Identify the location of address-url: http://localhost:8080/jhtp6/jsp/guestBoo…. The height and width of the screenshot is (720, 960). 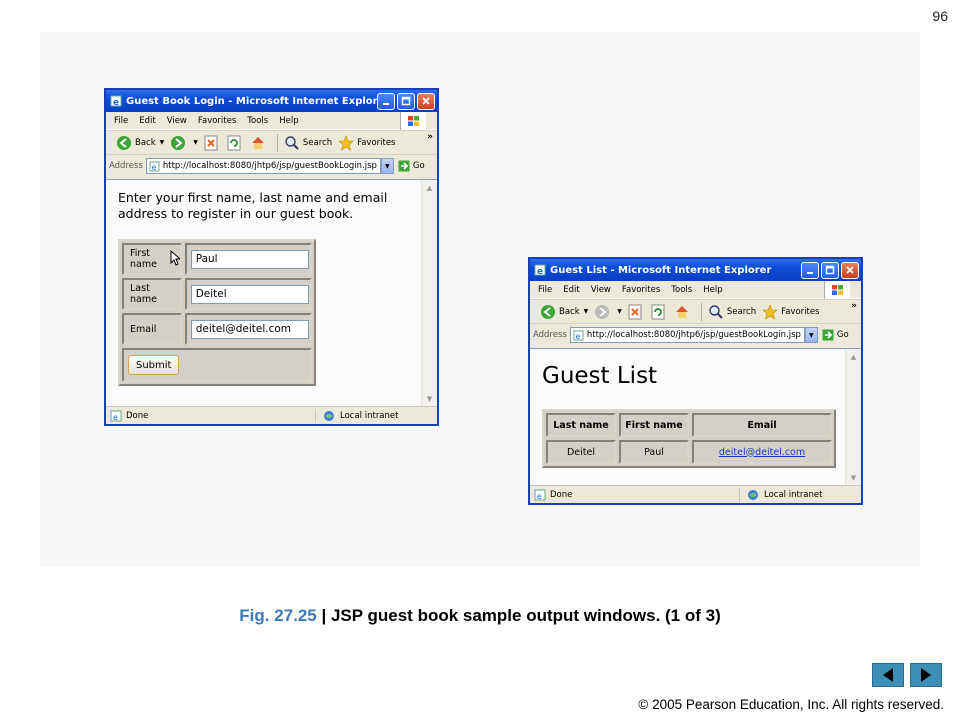
(269, 166).